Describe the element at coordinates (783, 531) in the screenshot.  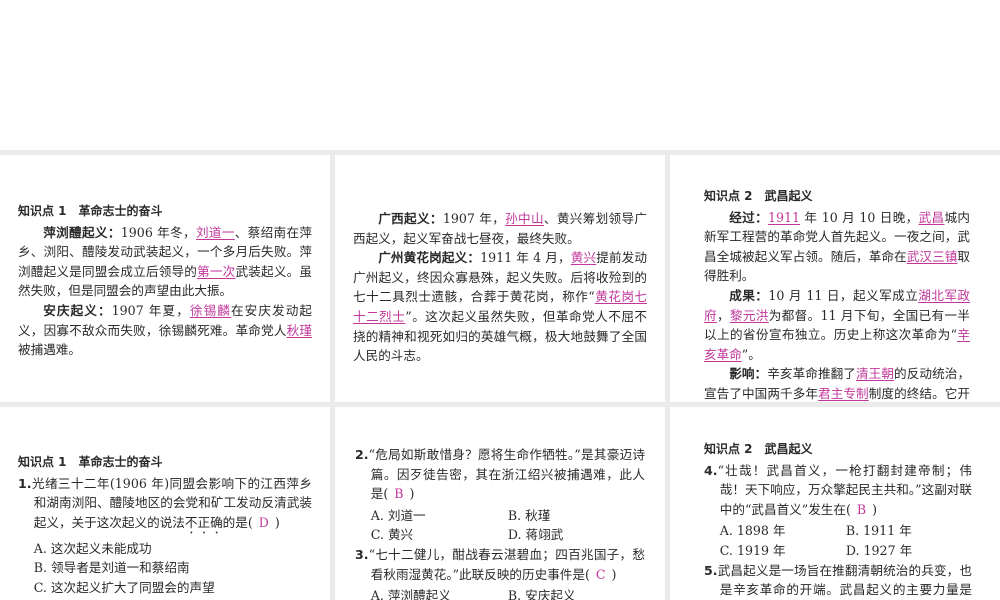
I see `option-item: A. 1898 年` at that location.